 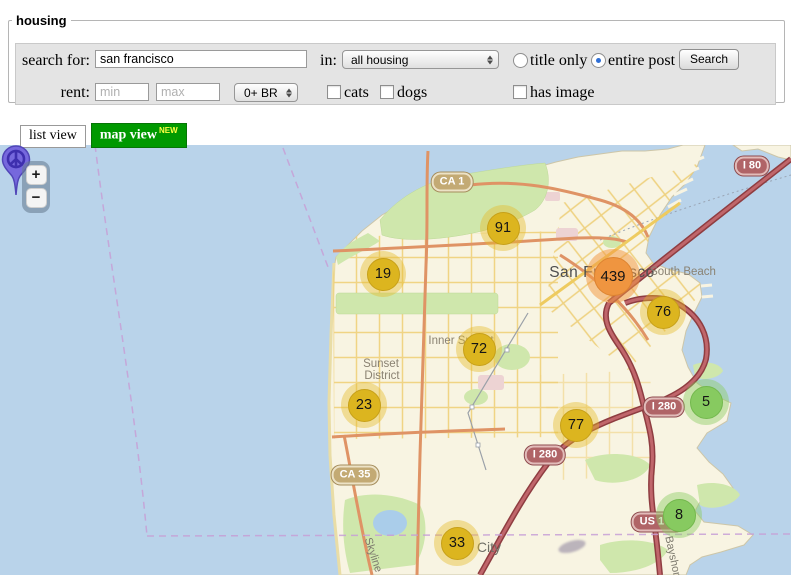 I want to click on tab-map-view: map view NEW, so click(x=138, y=135).